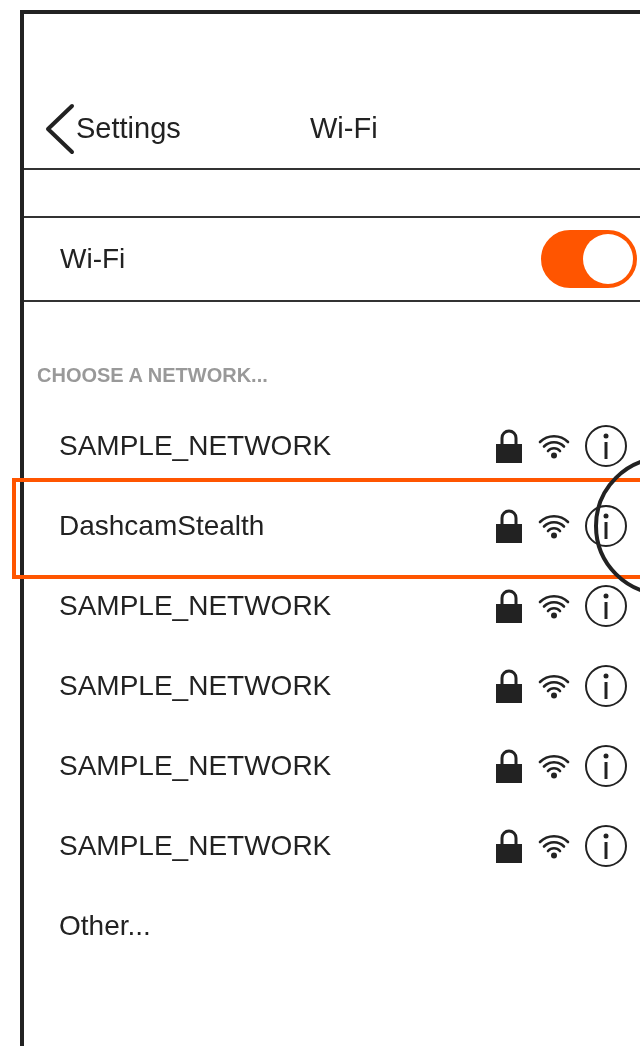 This screenshot has height=1046, width=640. What do you see at coordinates (112, 129) in the screenshot?
I see `back-button: Settings` at bounding box center [112, 129].